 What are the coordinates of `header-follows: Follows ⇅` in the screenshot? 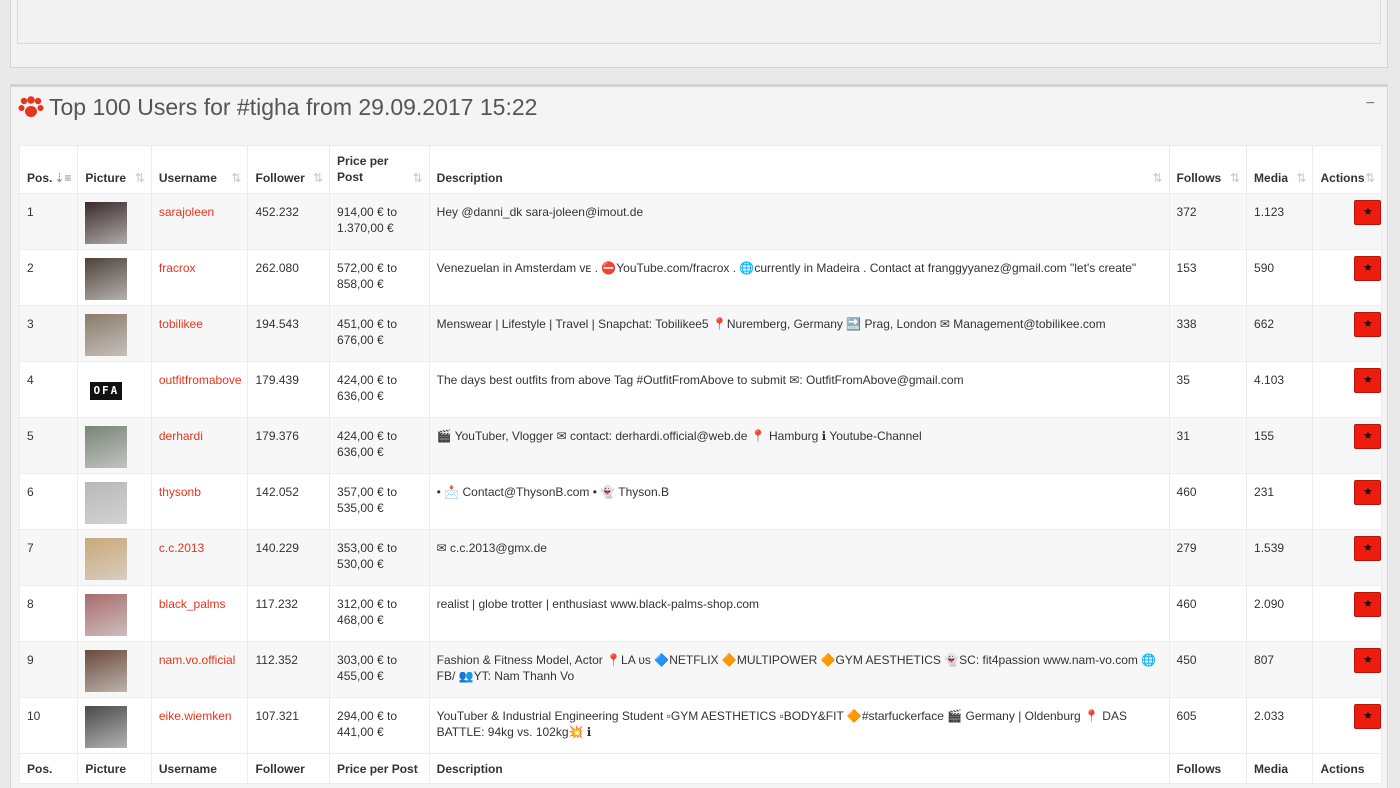 It's located at (1208, 169).